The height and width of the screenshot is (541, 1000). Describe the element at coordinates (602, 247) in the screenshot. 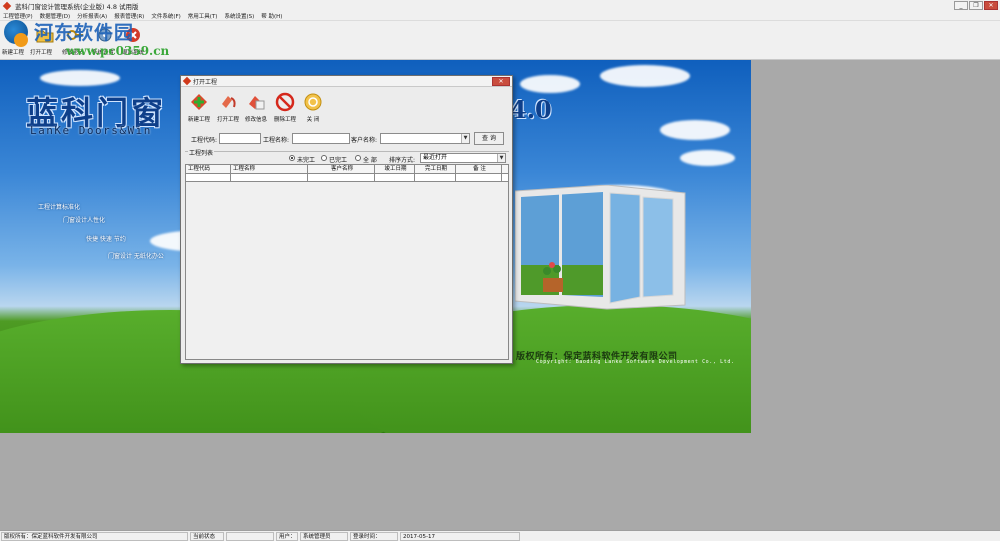

I see `window-illustration` at that location.